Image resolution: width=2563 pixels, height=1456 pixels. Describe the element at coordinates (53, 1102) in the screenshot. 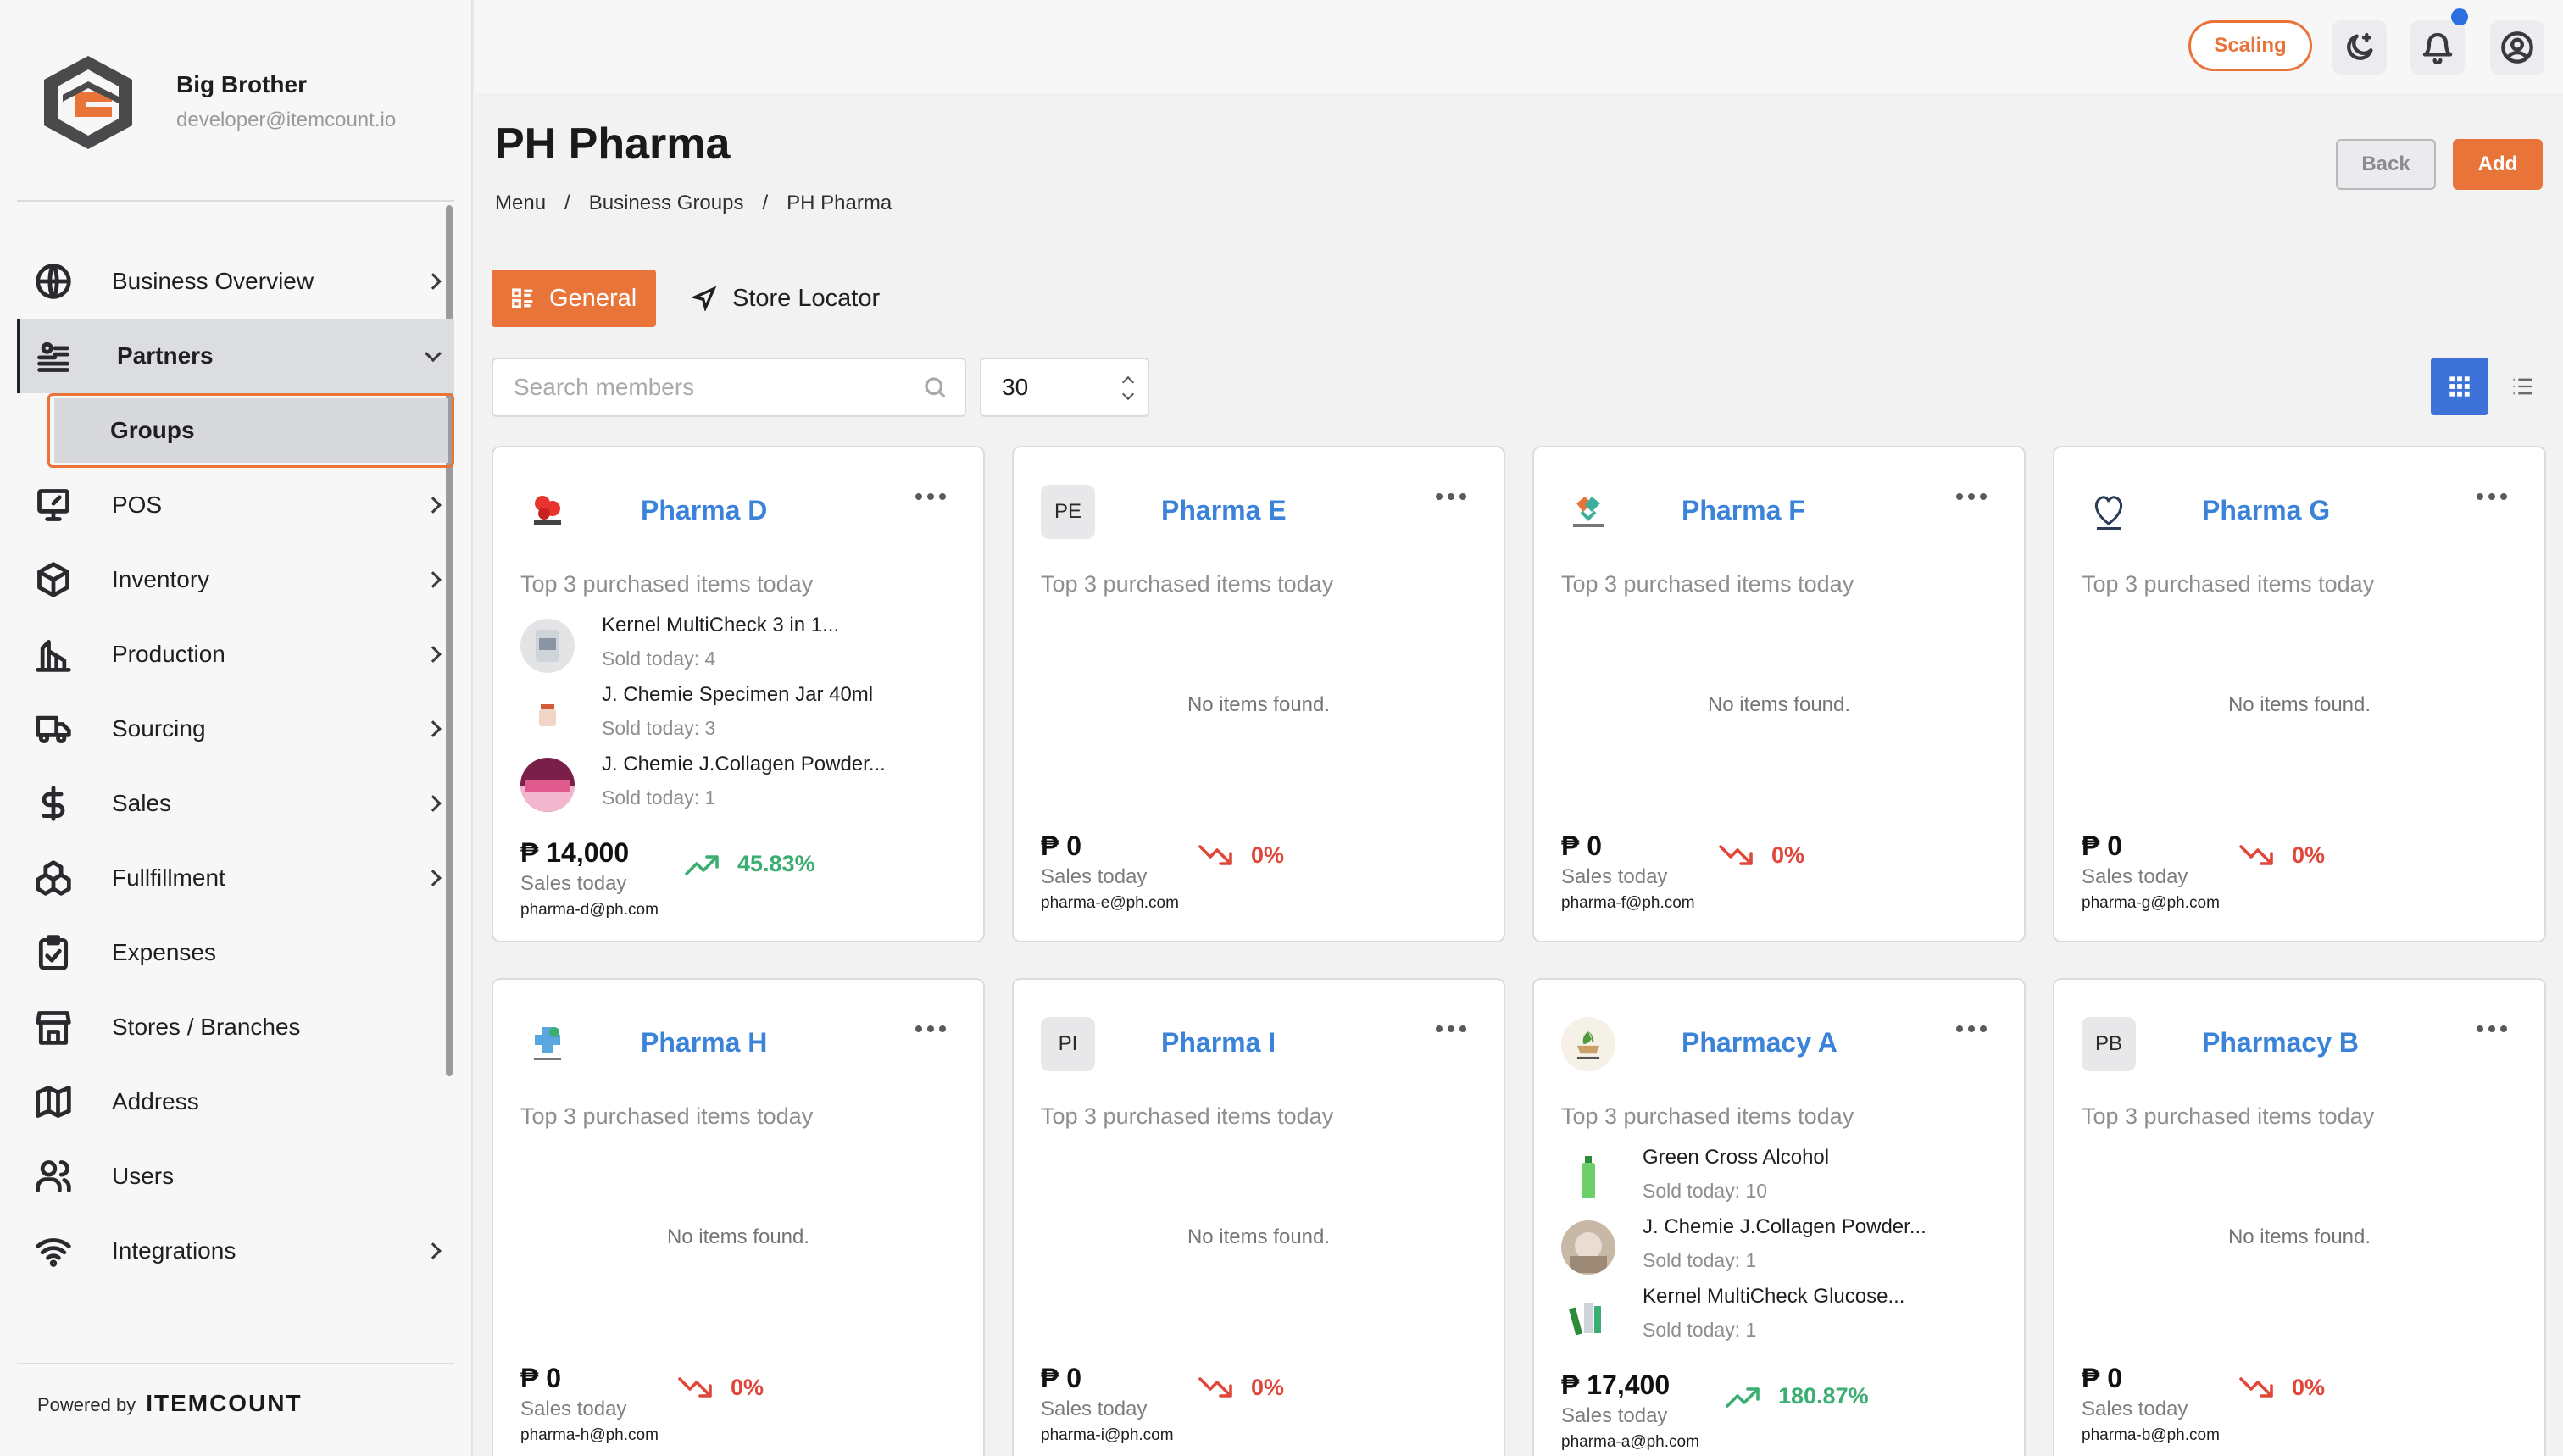

I see `map-icon` at that location.